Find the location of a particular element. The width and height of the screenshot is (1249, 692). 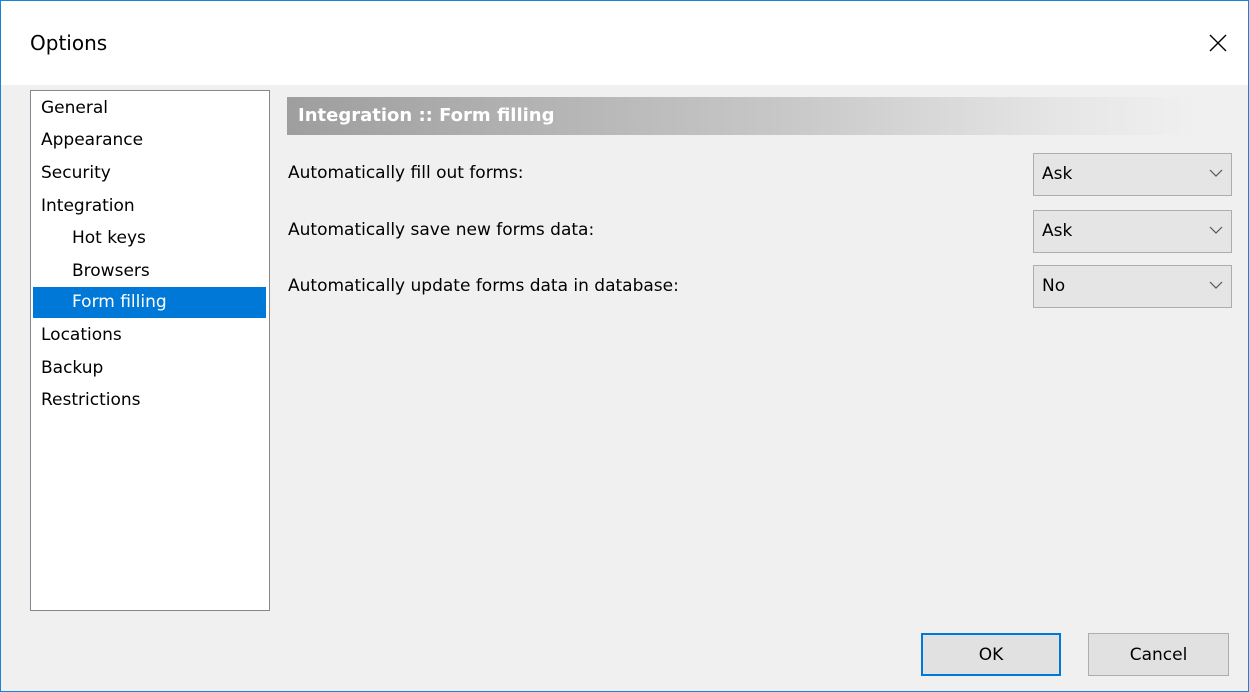

update-forms-value: No is located at coordinates (1054, 286).